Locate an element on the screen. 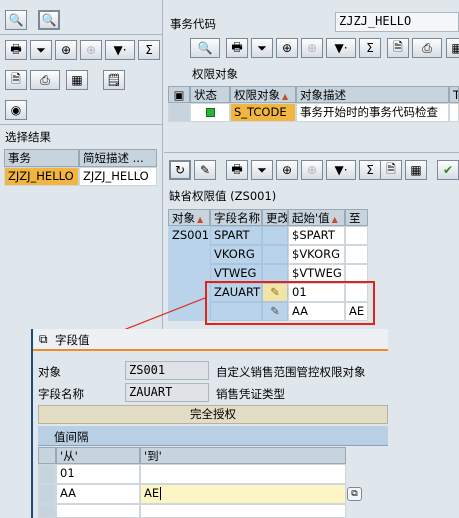 The width and height of the screenshot is (459, 518). interval-select-all is located at coordinates (47, 455).